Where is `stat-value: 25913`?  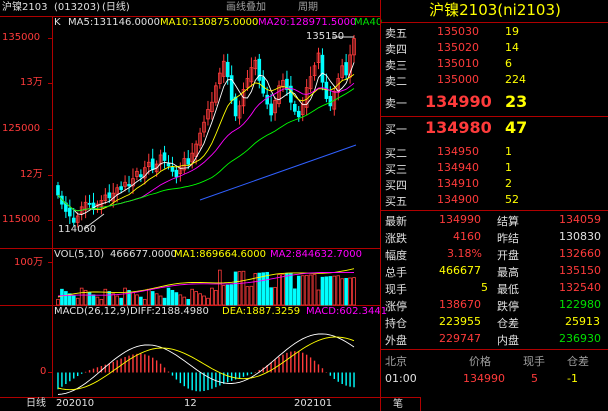
stat-value: 25913 is located at coordinates (582, 321).